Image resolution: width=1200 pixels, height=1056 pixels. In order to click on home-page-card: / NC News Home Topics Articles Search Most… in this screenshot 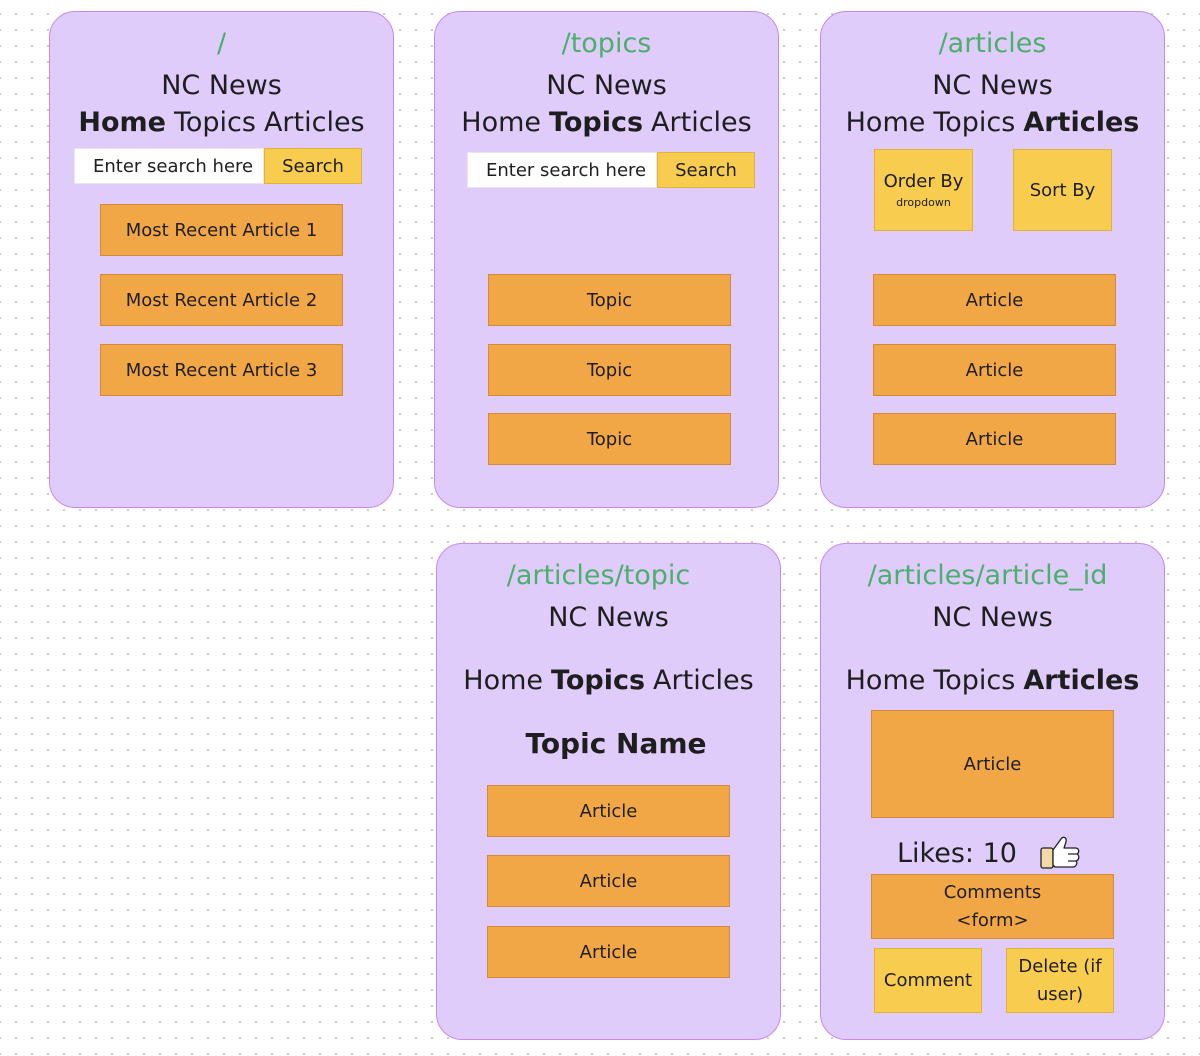, I will do `click(221, 259)`.